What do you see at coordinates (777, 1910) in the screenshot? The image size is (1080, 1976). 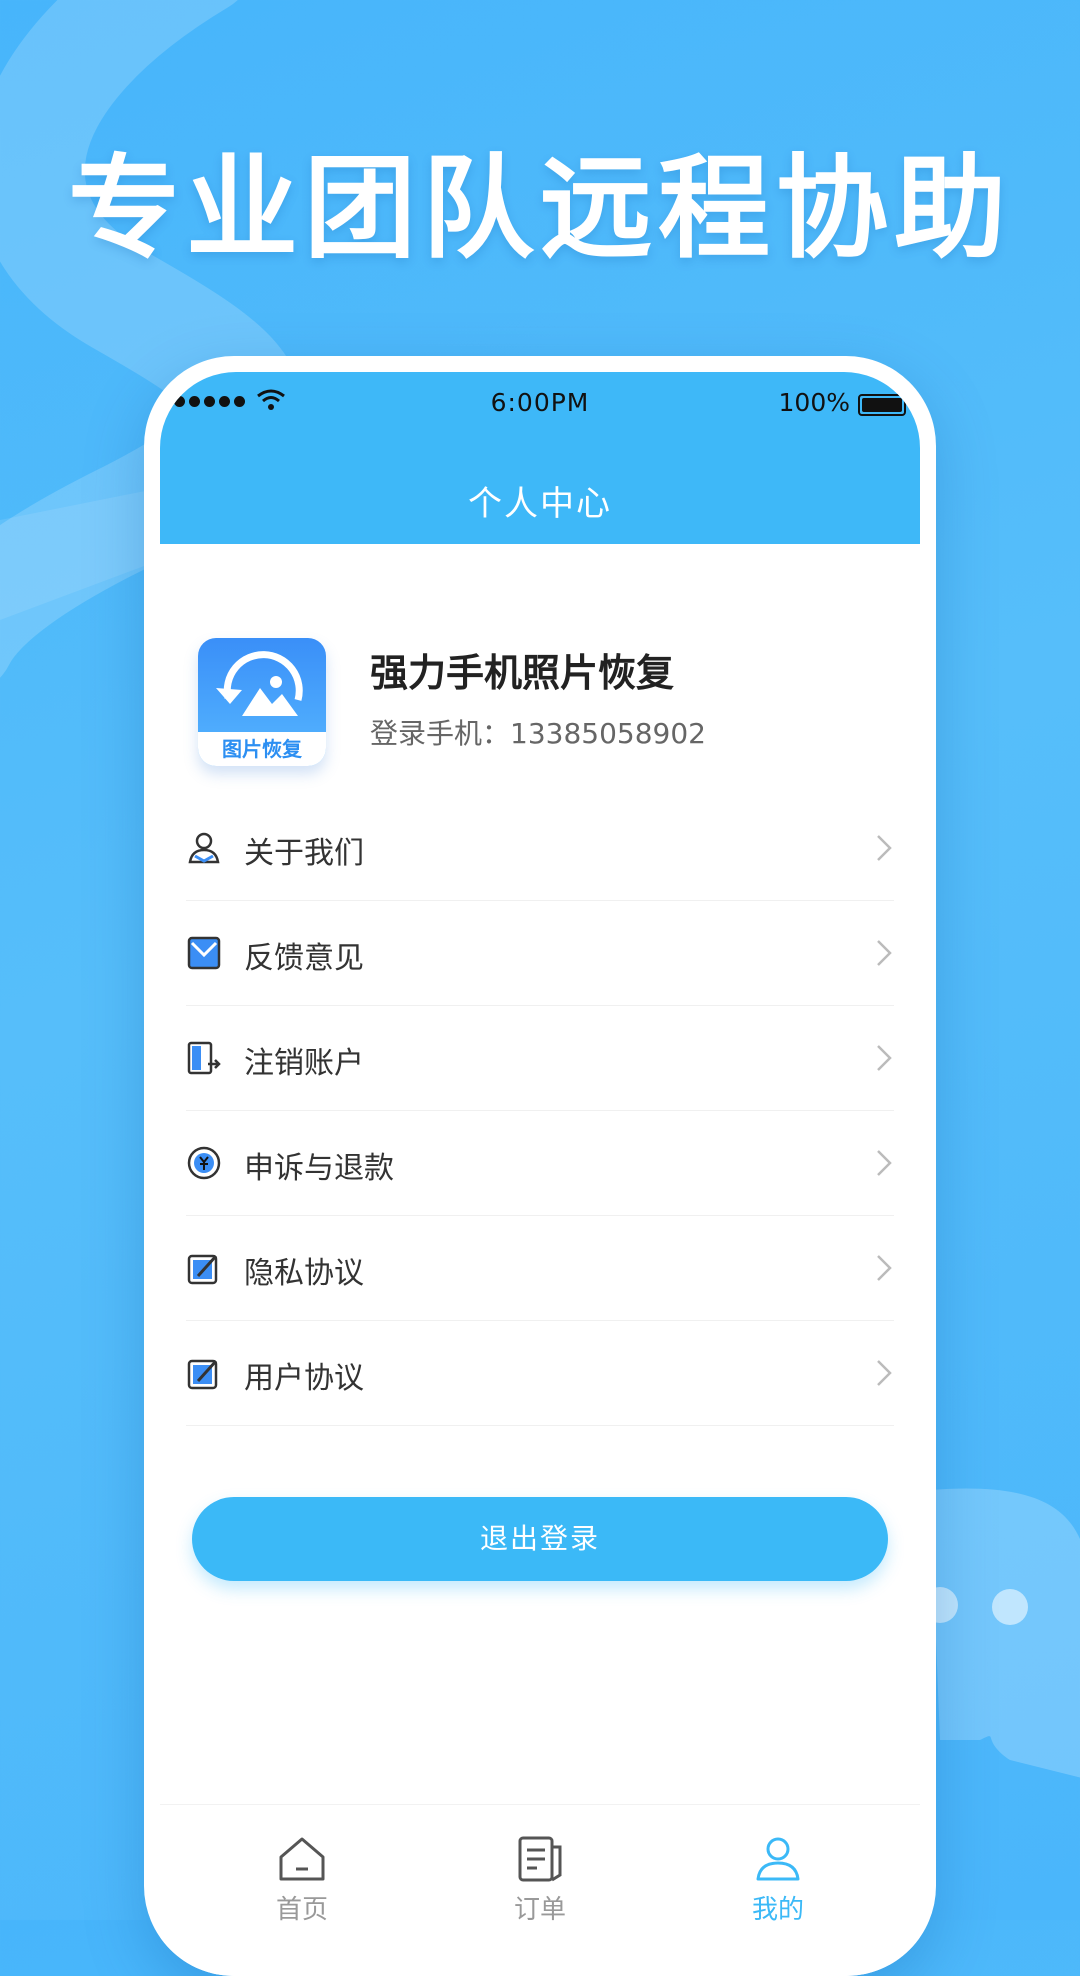 I see `tab-label: 我的` at bounding box center [777, 1910].